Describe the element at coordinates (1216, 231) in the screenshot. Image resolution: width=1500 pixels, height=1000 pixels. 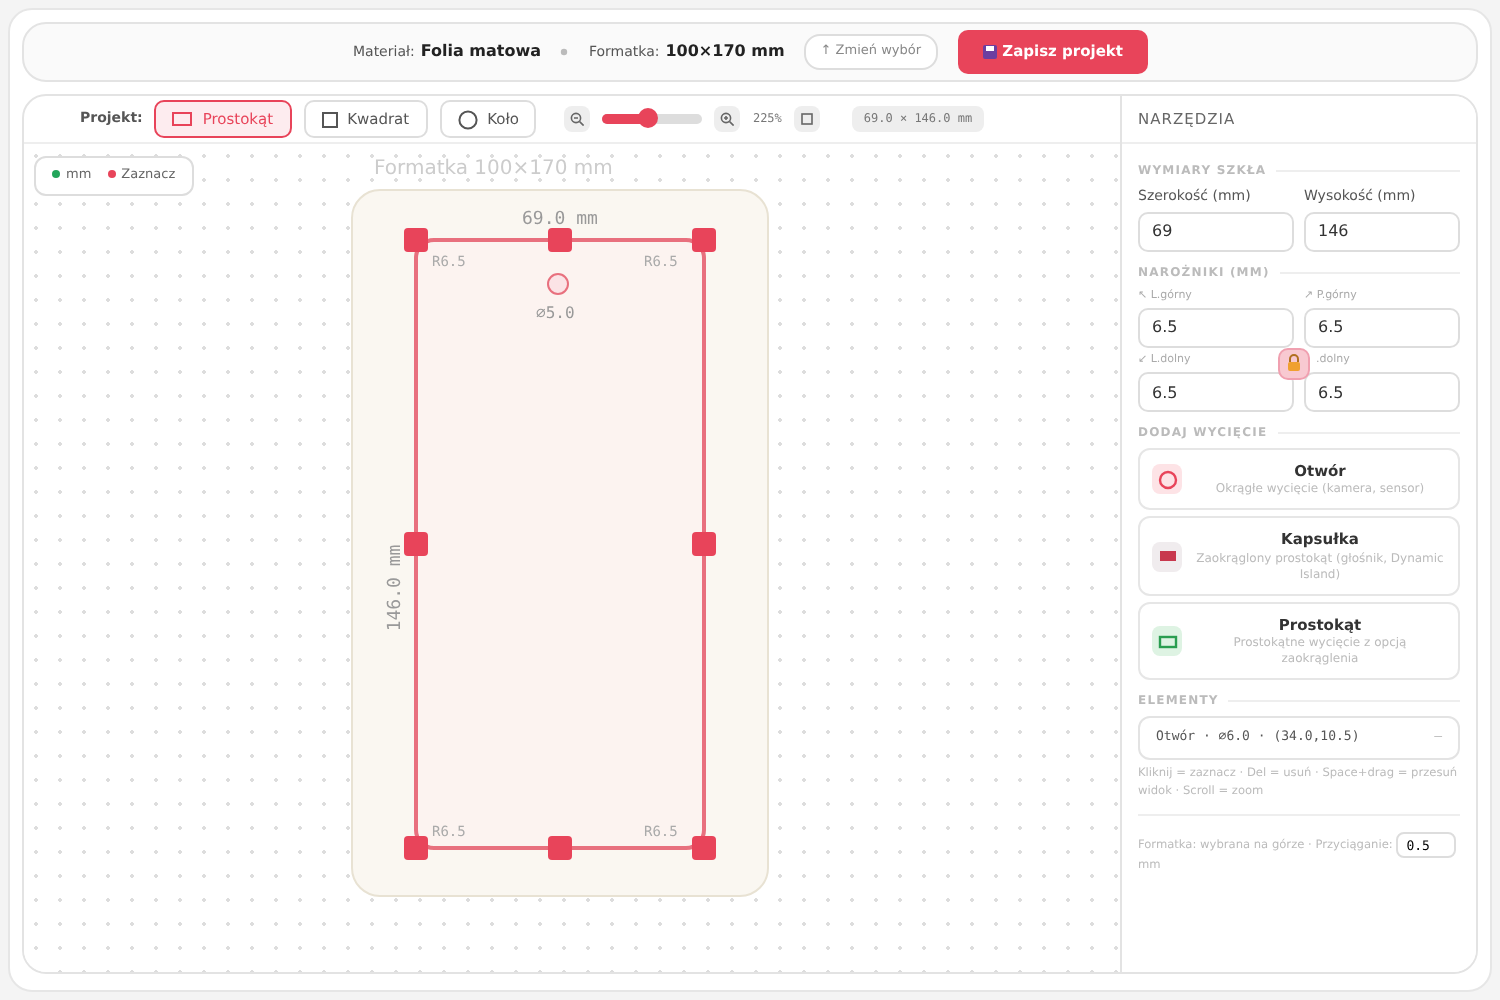
I see `width-field: 69` at that location.